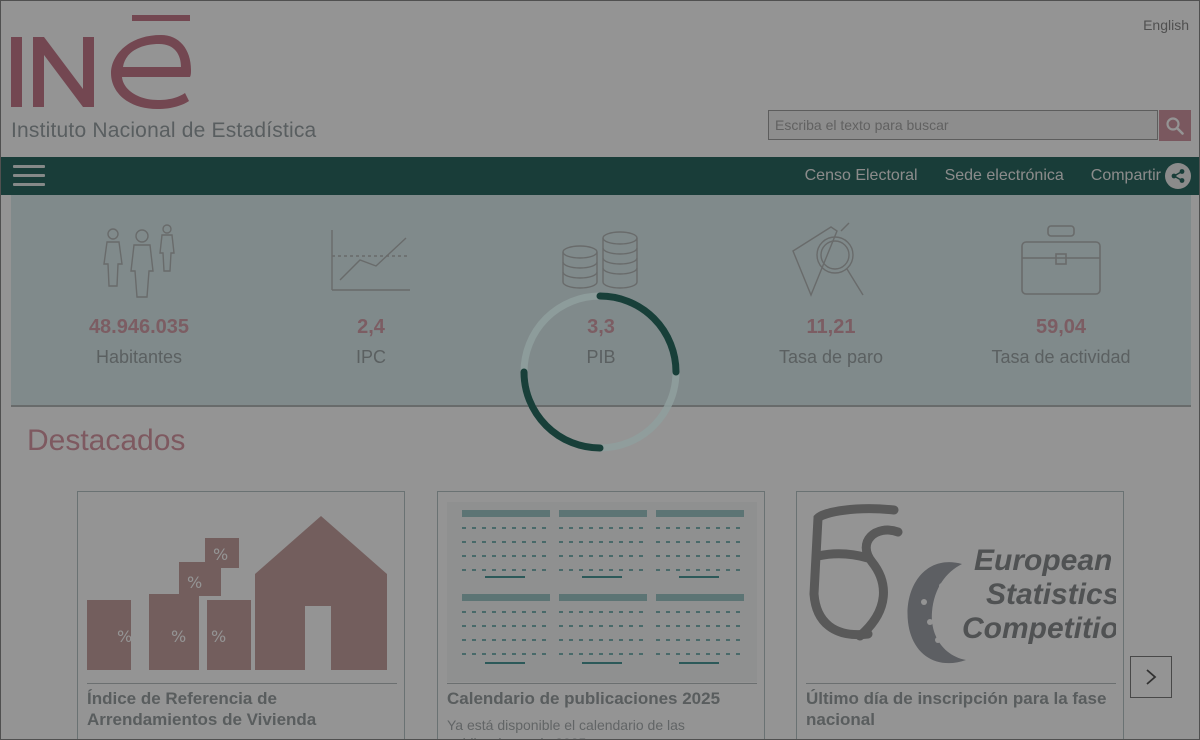  I want to click on chevron-right-icon, so click(1151, 677).